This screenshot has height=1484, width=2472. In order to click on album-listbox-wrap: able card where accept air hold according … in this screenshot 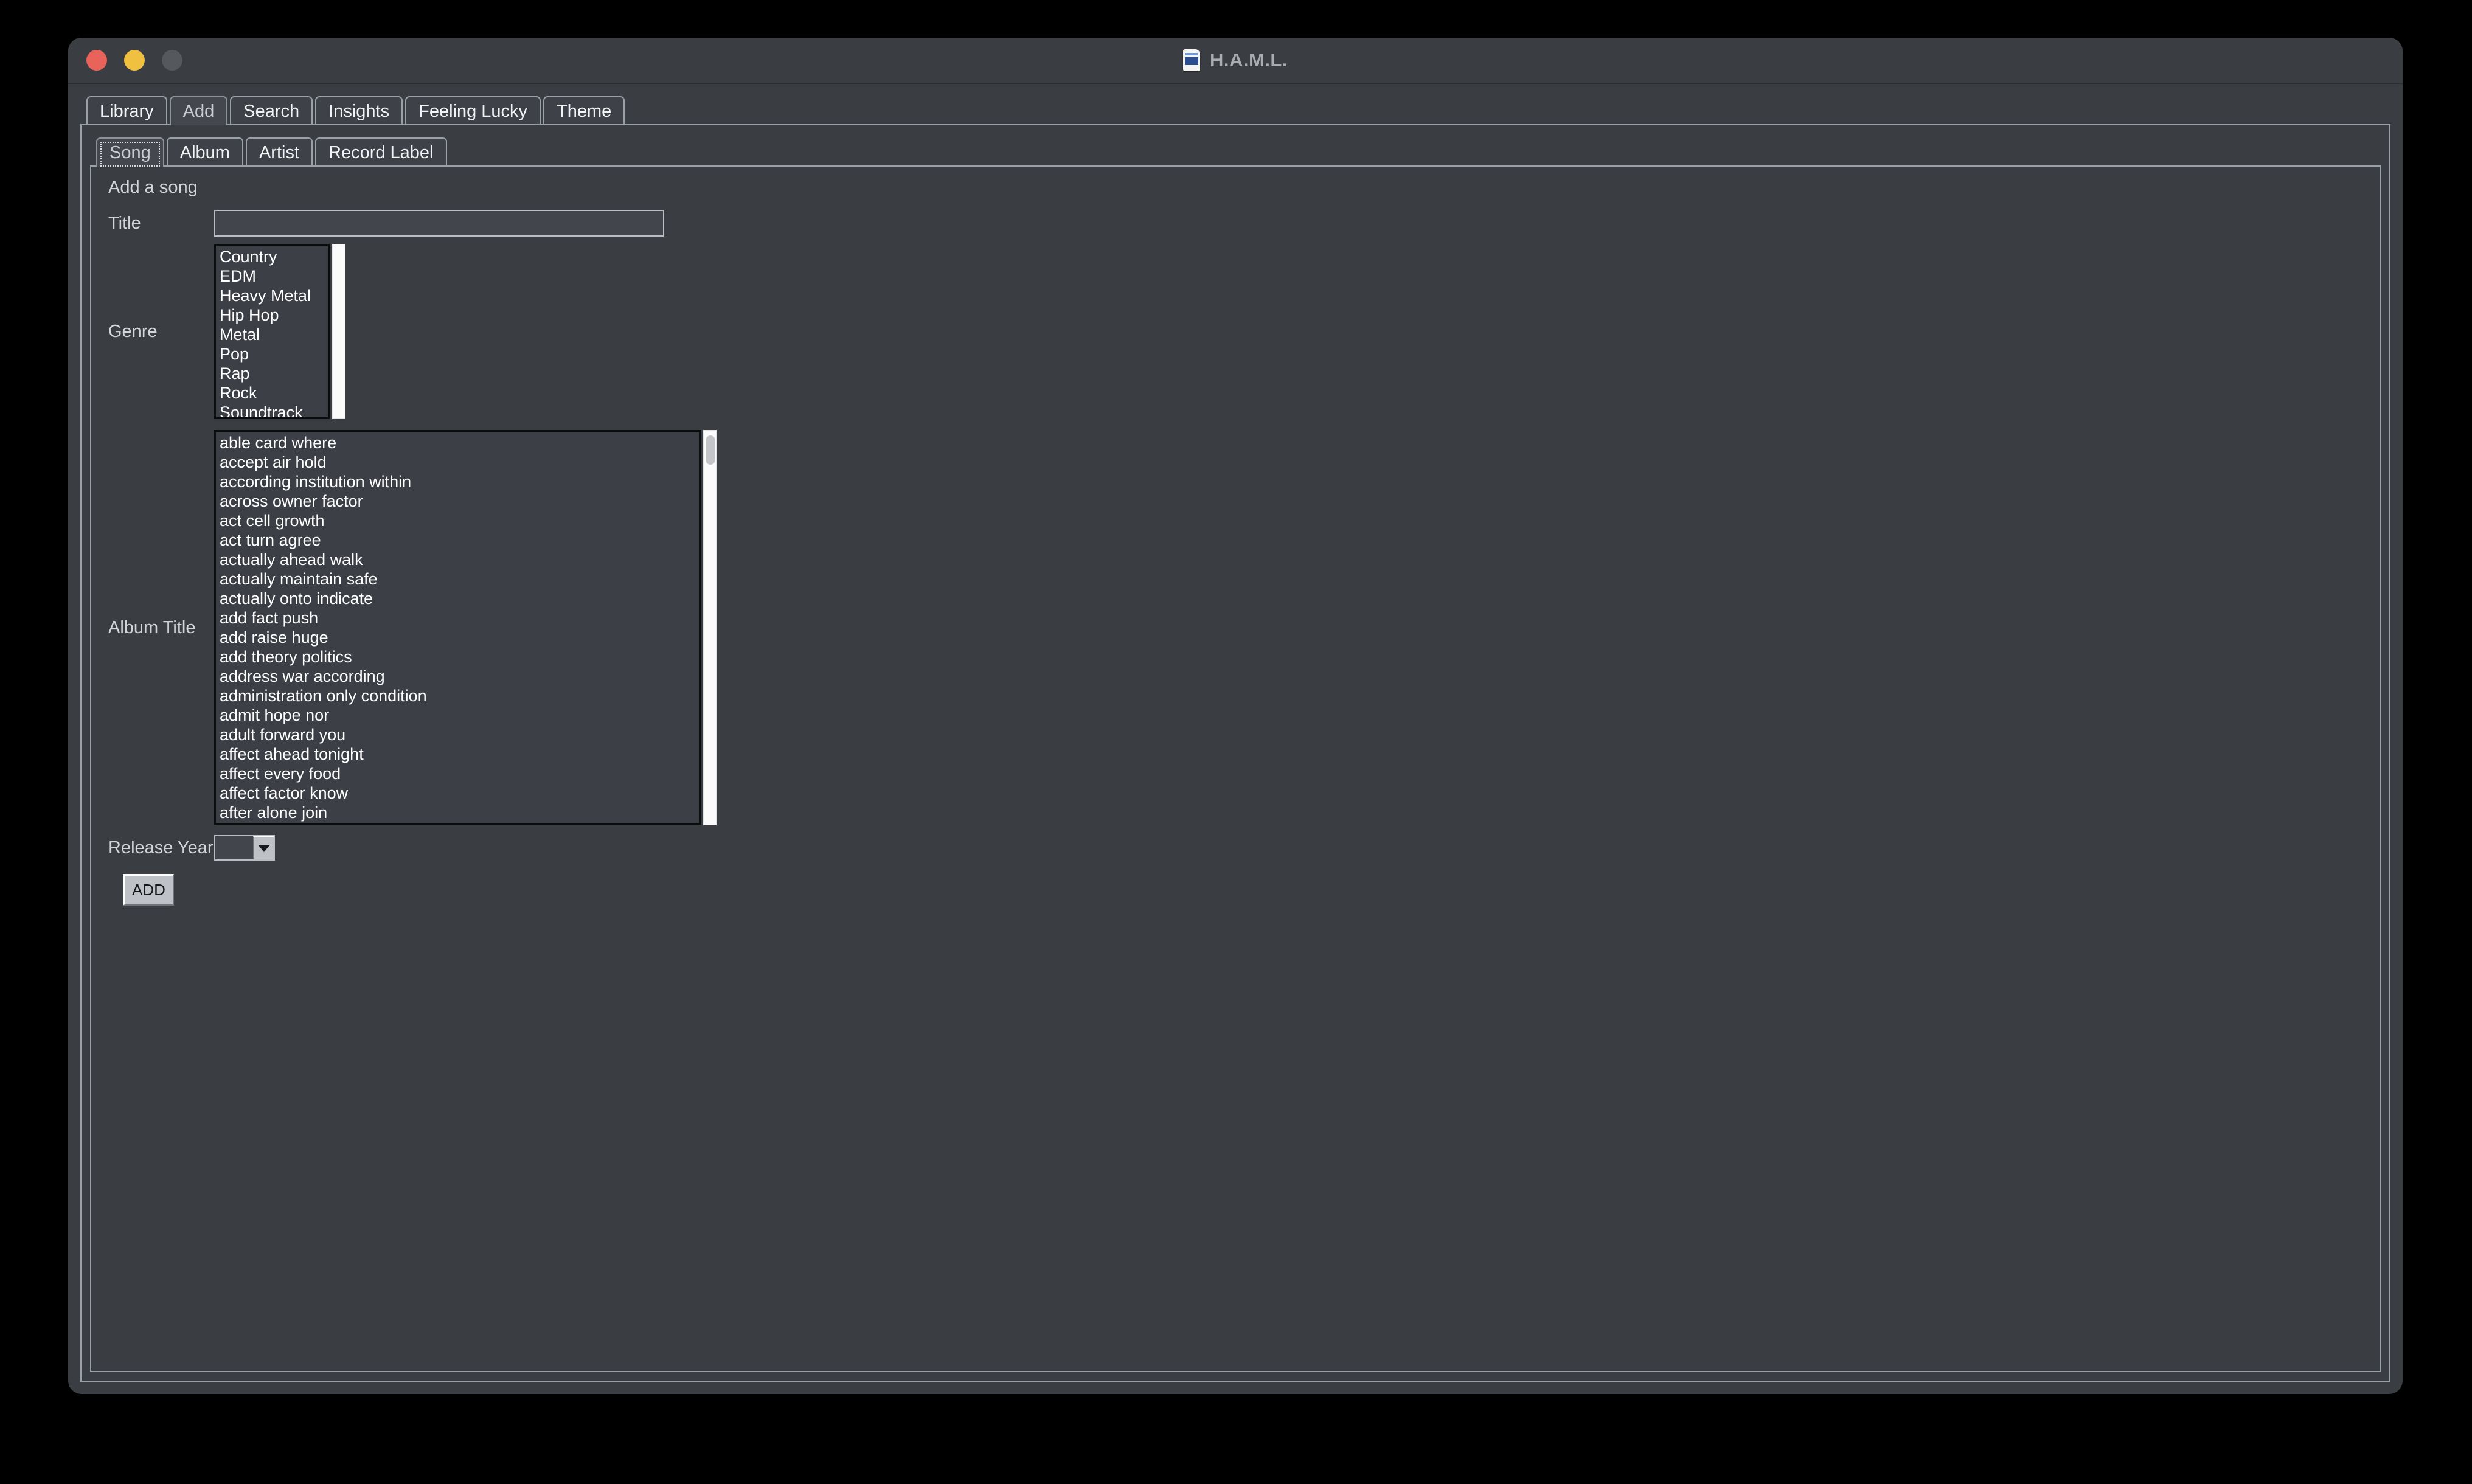, I will do `click(466, 627)`.